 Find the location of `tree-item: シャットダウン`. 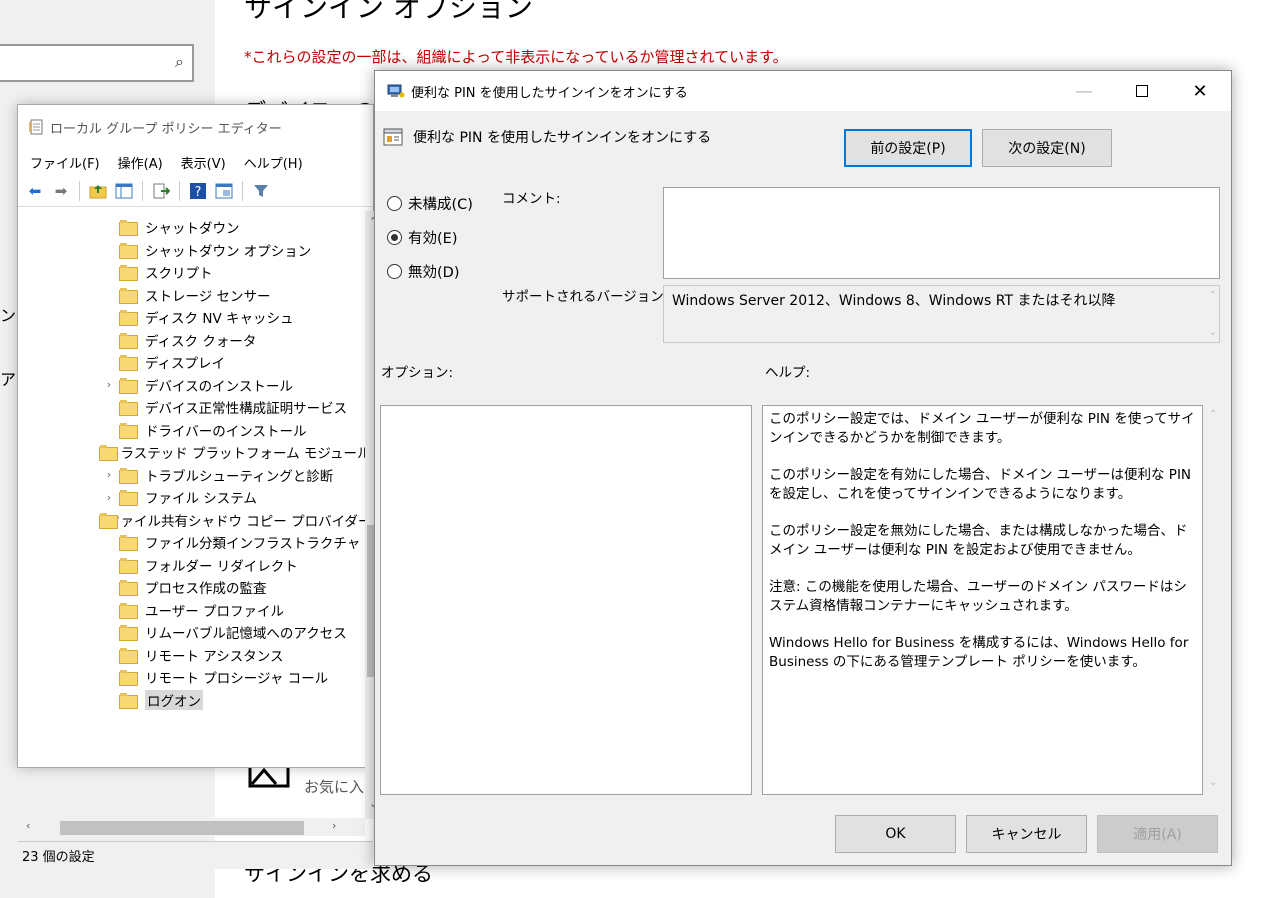

tree-item: シャットダウン is located at coordinates (192, 227).